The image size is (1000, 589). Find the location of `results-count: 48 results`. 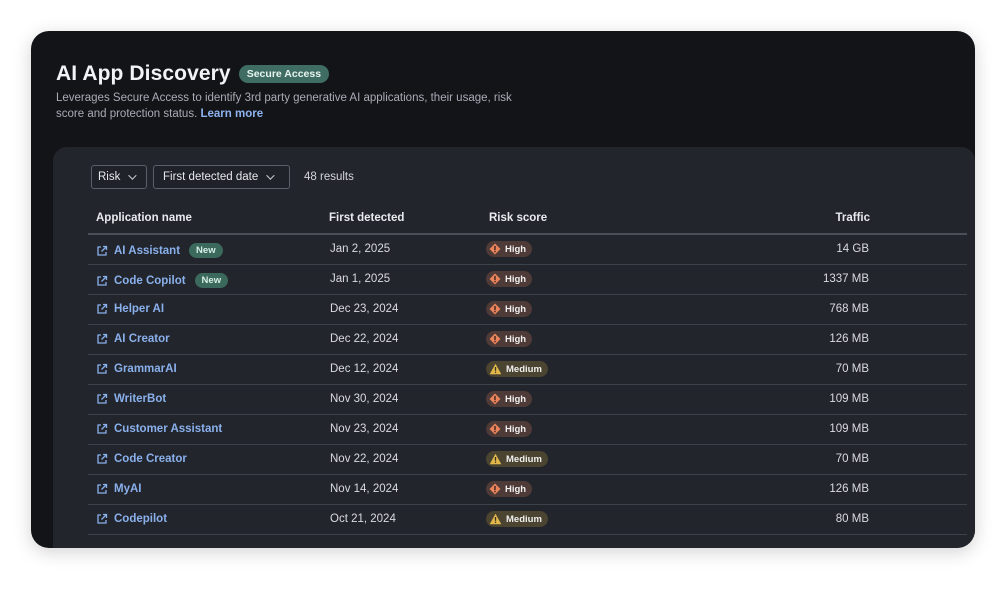

results-count: 48 results is located at coordinates (329, 177).